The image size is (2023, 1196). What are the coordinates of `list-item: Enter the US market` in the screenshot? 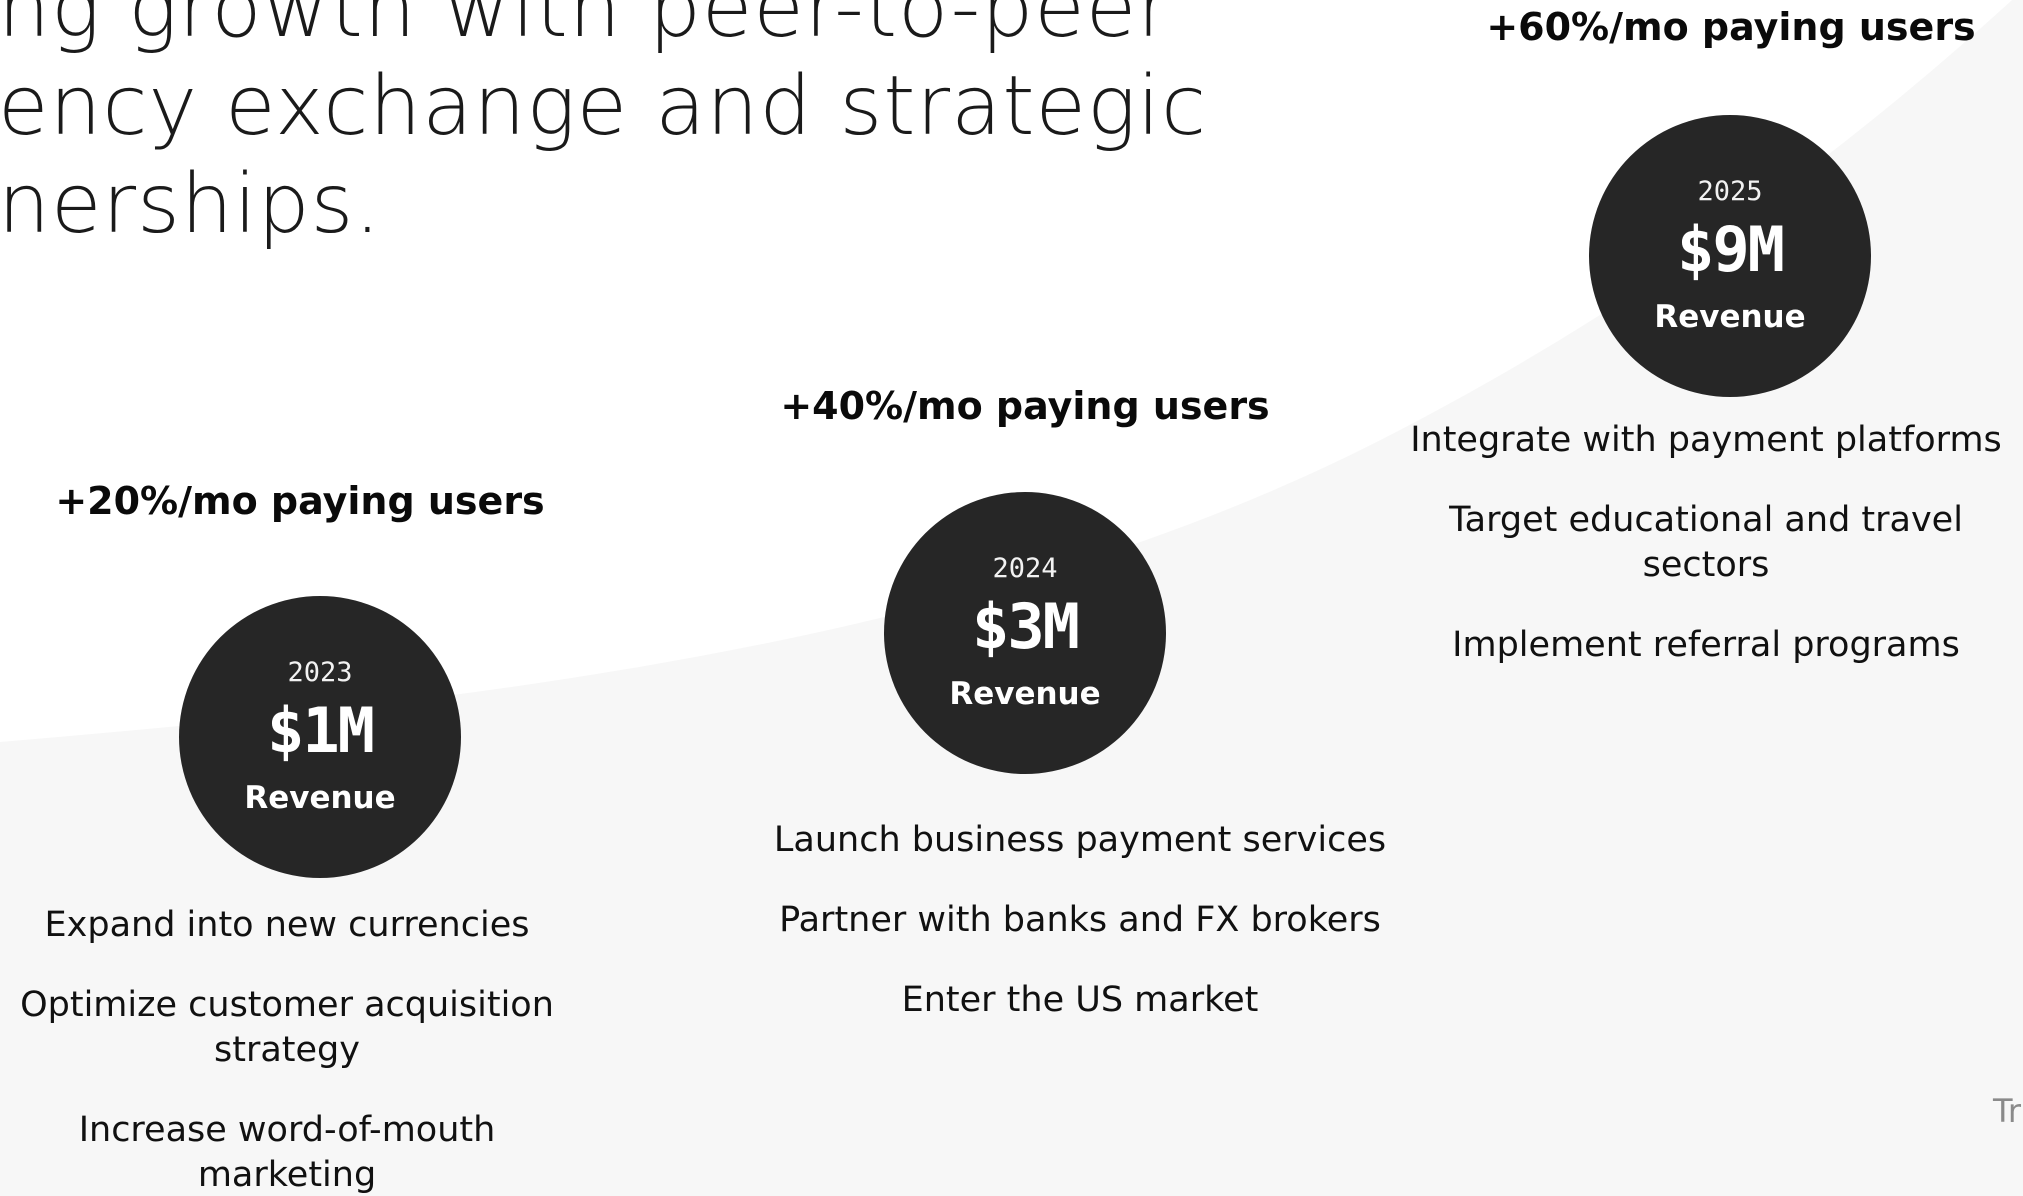 It's located at (1080, 1000).